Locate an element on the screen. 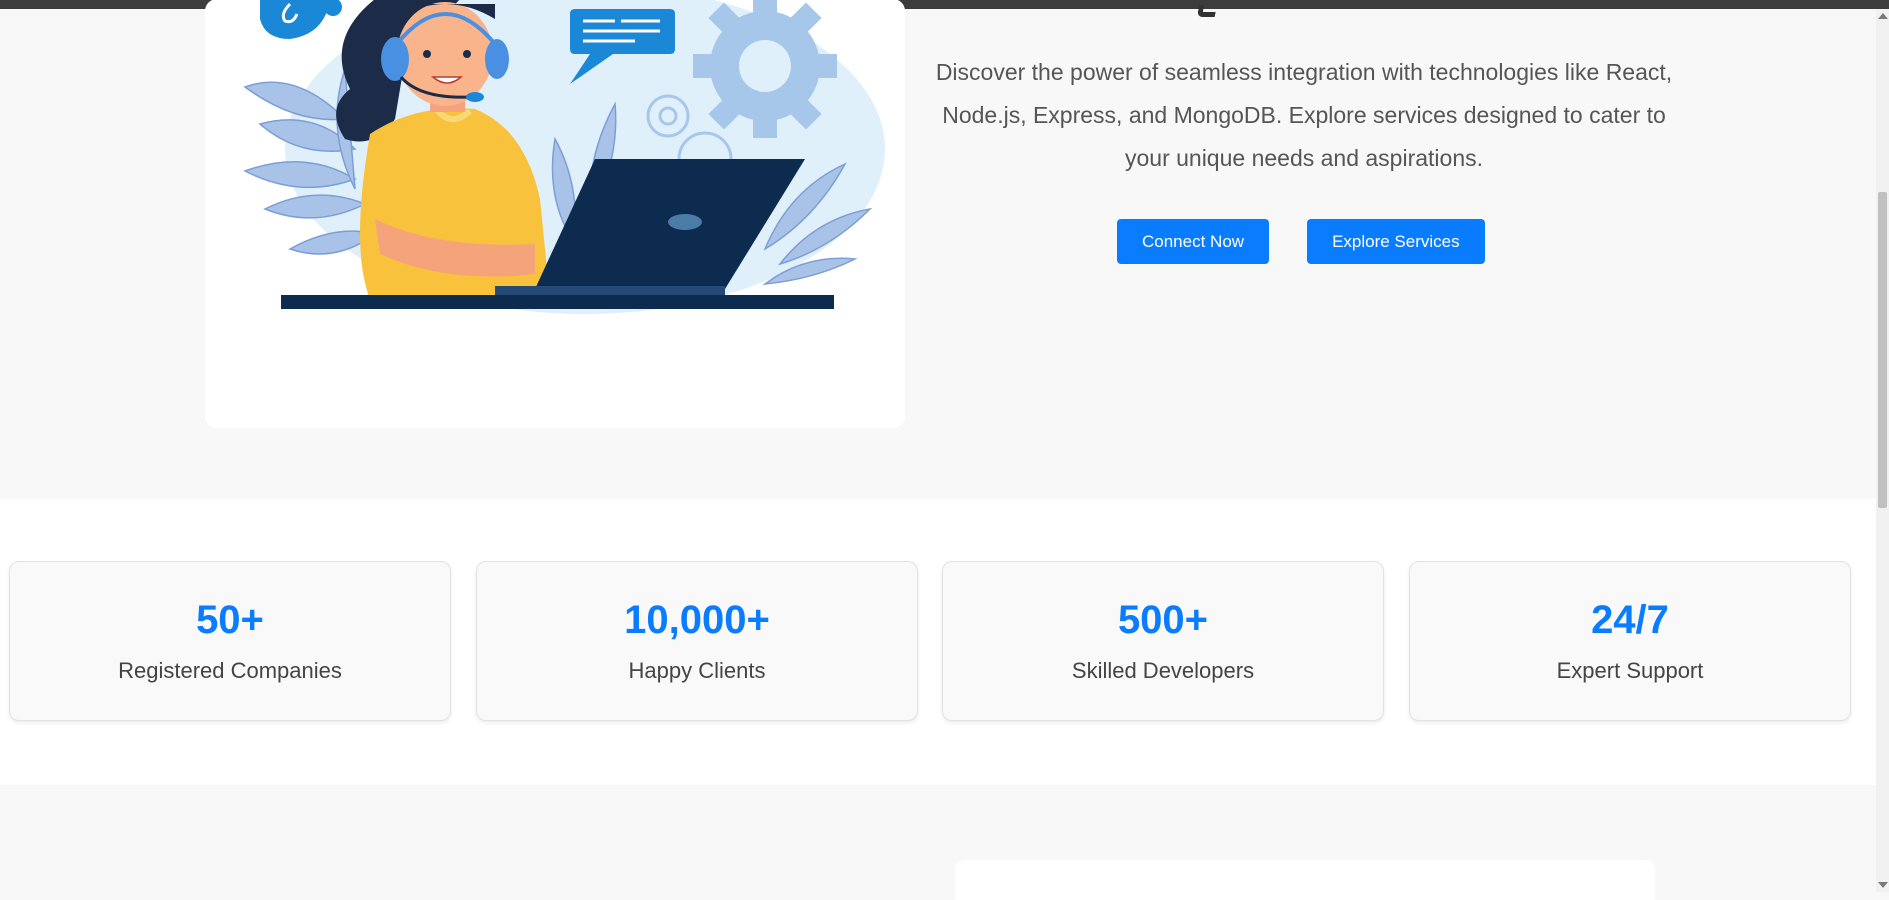 The width and height of the screenshot is (1889, 900). stat-card-companies: 50+ Registered Companies is located at coordinates (230, 641).